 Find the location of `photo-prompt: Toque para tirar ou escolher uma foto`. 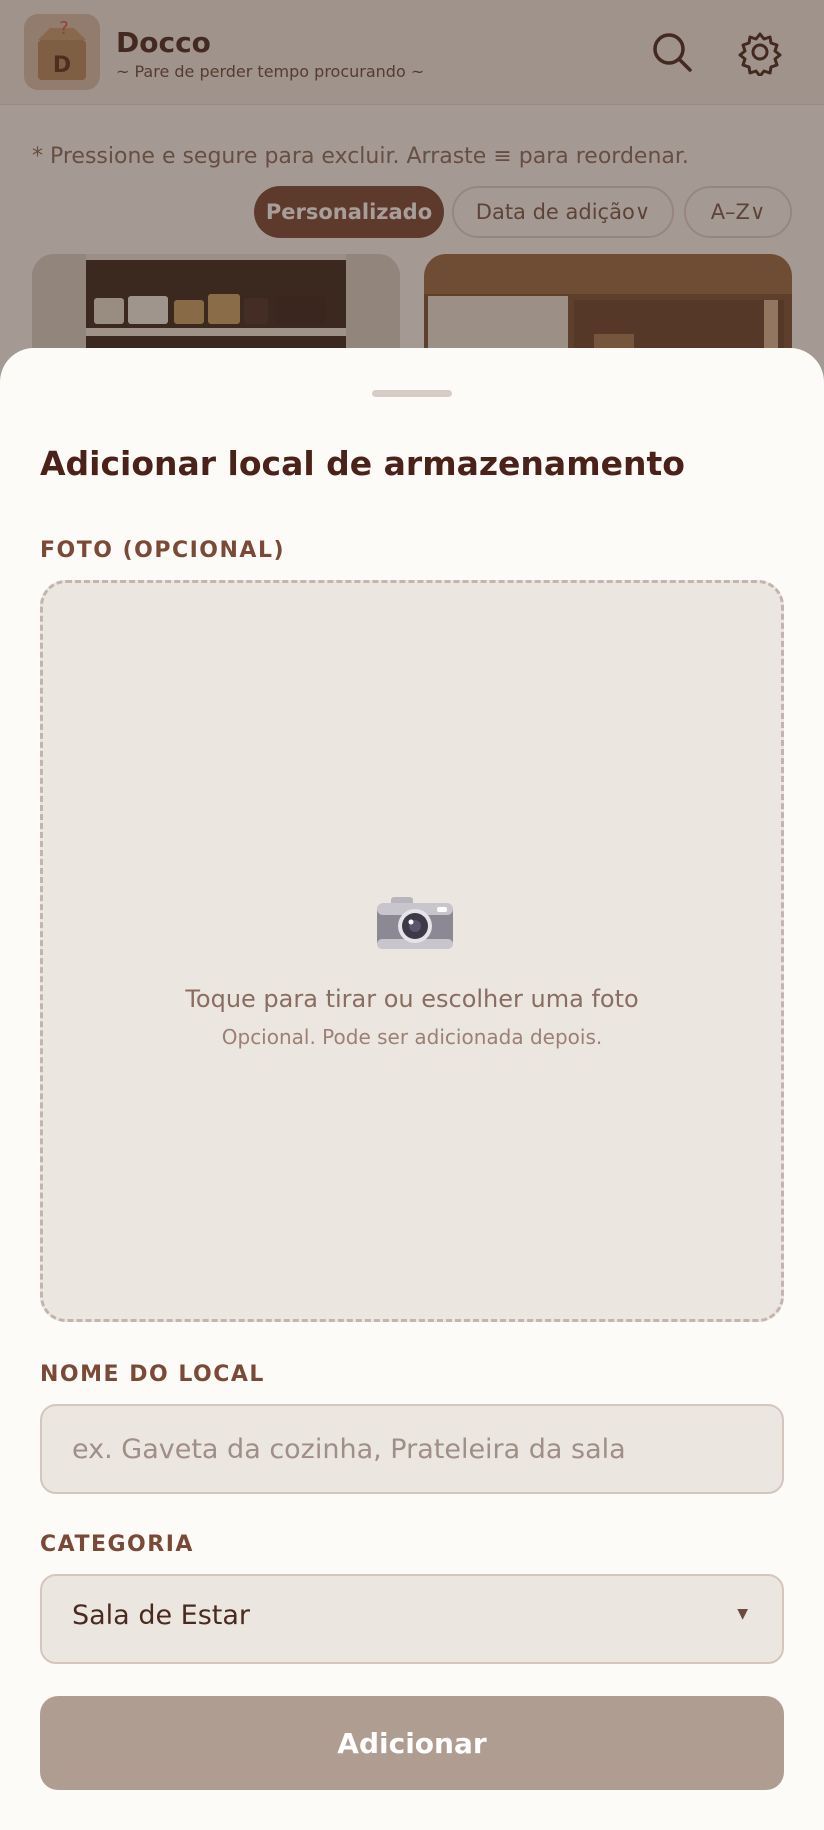

photo-prompt: Toque para tirar ou escolher uma foto is located at coordinates (412, 999).